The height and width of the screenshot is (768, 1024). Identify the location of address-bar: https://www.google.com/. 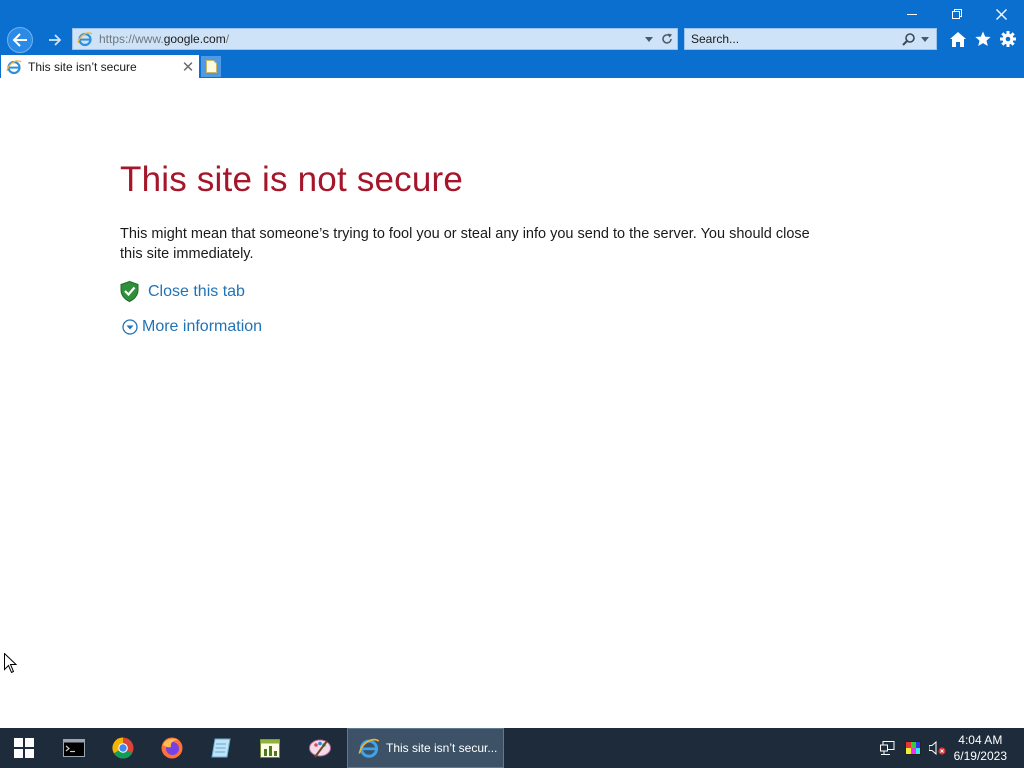
(375, 39).